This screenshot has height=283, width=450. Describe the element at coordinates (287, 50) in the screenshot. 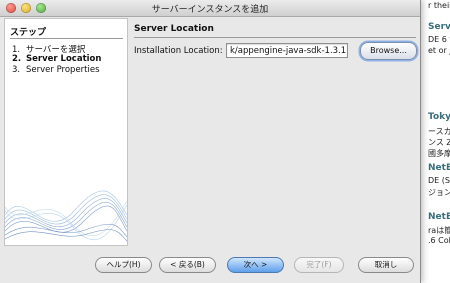

I see `installation-location-input: k/appengine-java-sdk-1.3.1` at that location.